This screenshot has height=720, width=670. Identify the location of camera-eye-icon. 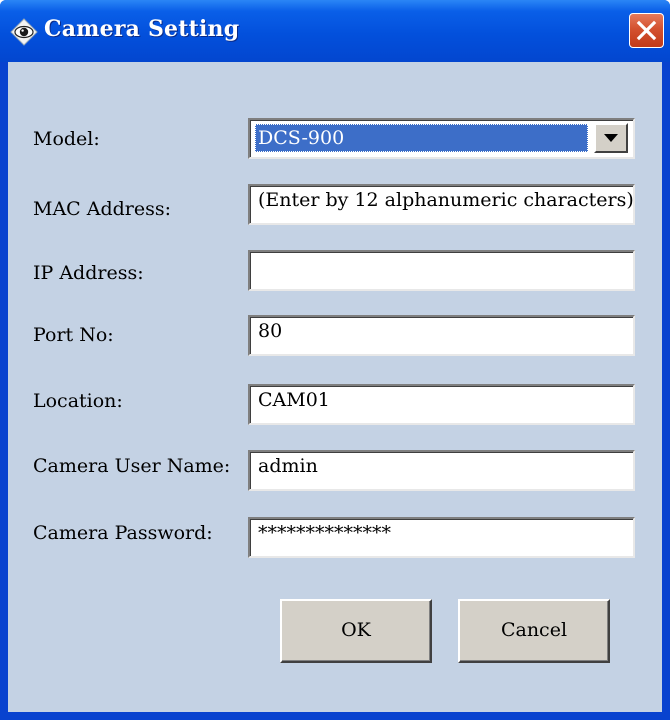
(24, 32).